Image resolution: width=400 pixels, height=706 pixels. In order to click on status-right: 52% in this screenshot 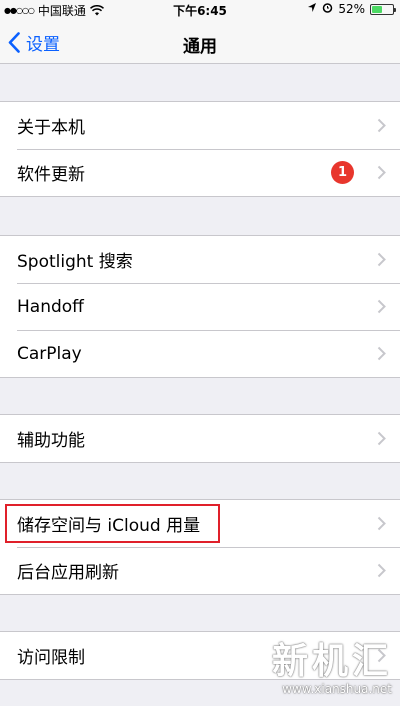, I will do `click(351, 9)`.